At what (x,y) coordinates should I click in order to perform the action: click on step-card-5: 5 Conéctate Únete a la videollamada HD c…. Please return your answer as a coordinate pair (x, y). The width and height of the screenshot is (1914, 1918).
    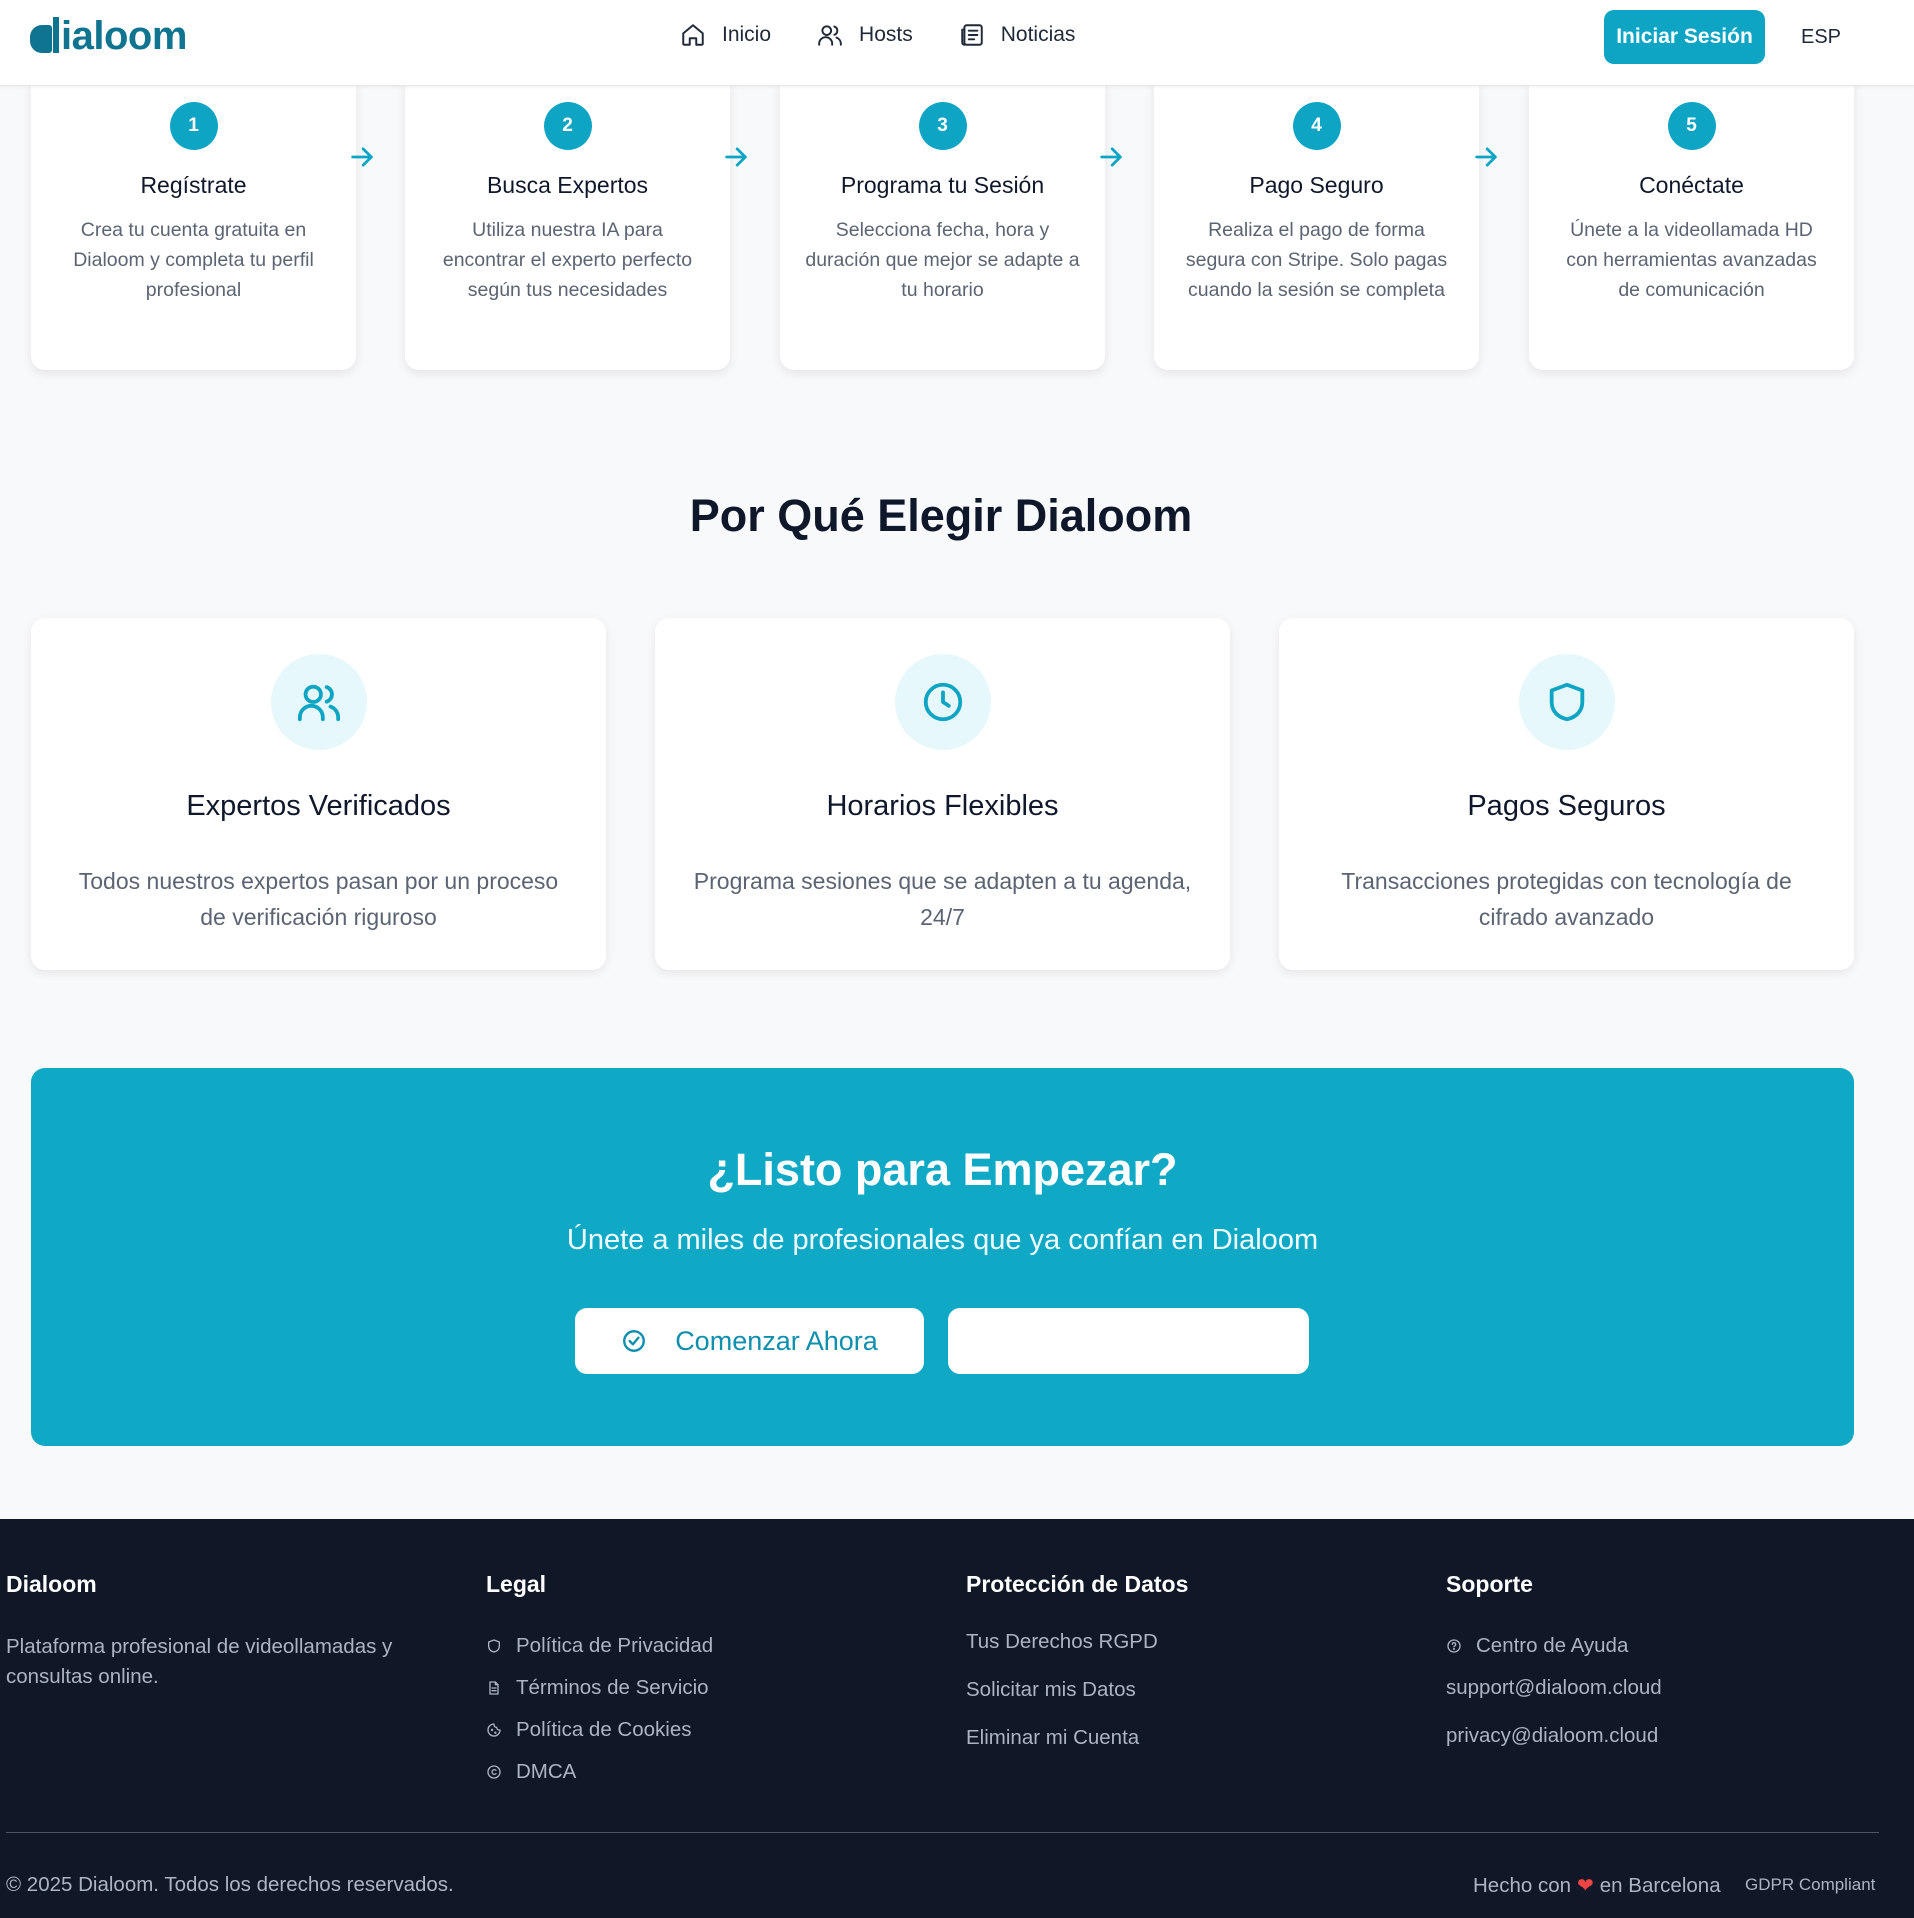
    Looking at the image, I should click on (1691, 225).